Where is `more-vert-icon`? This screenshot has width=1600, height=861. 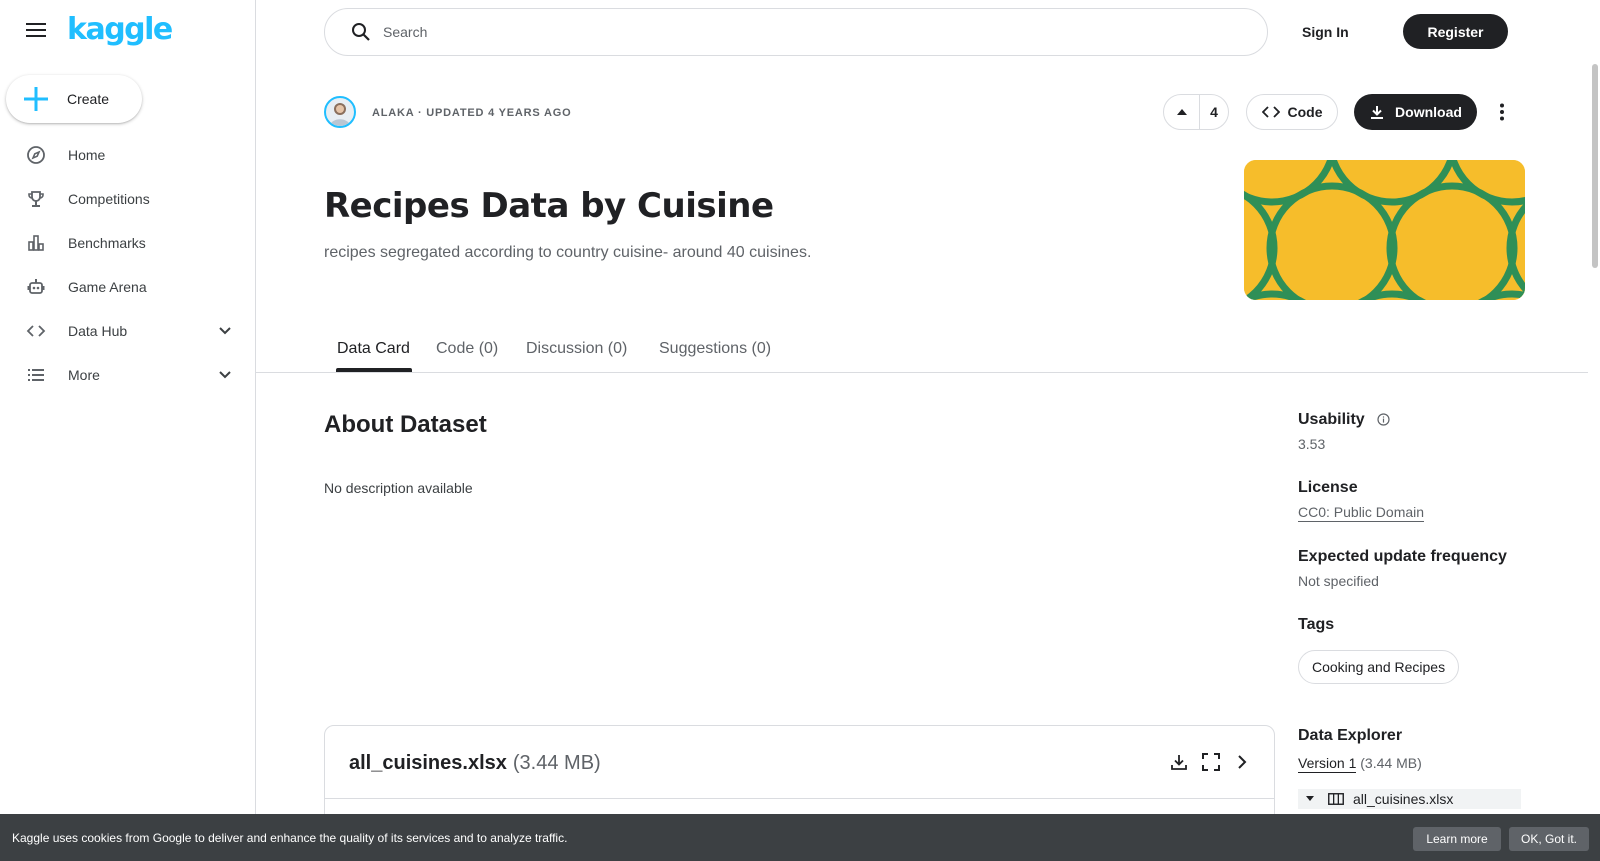 more-vert-icon is located at coordinates (1502, 112).